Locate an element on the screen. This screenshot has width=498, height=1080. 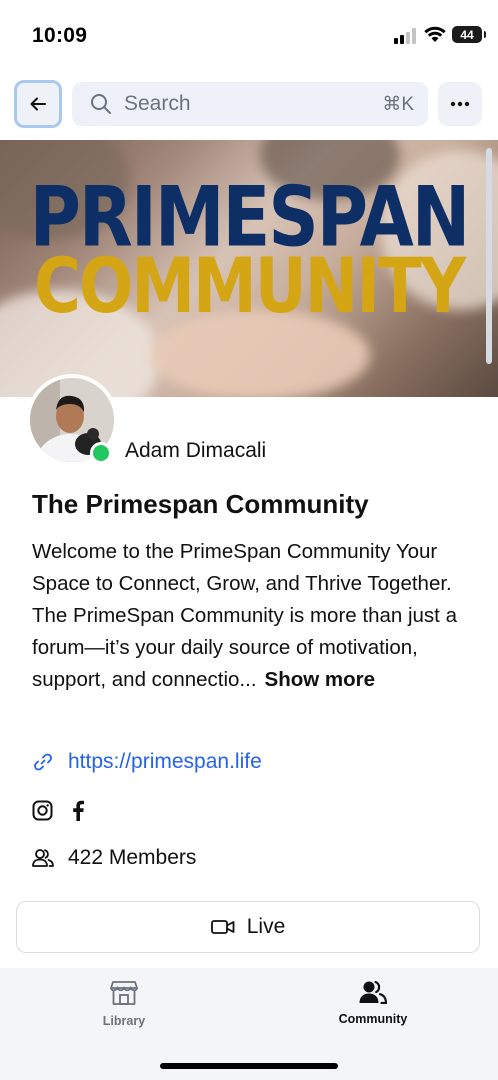
banner-title-secondary: COMMUNITY is located at coordinates (249, 287).